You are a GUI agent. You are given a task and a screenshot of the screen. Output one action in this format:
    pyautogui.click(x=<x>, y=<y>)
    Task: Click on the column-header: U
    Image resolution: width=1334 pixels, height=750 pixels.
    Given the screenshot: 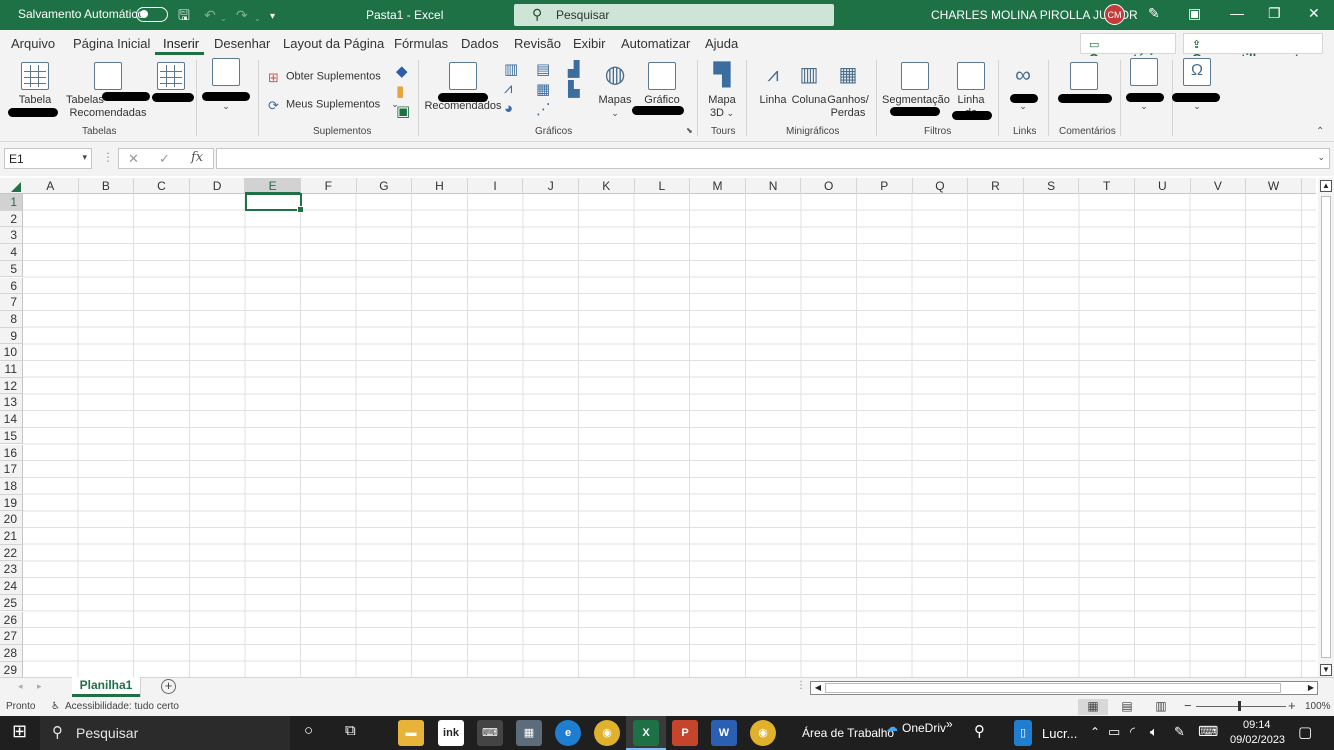 What is the action you would take?
    pyautogui.click(x=1163, y=186)
    